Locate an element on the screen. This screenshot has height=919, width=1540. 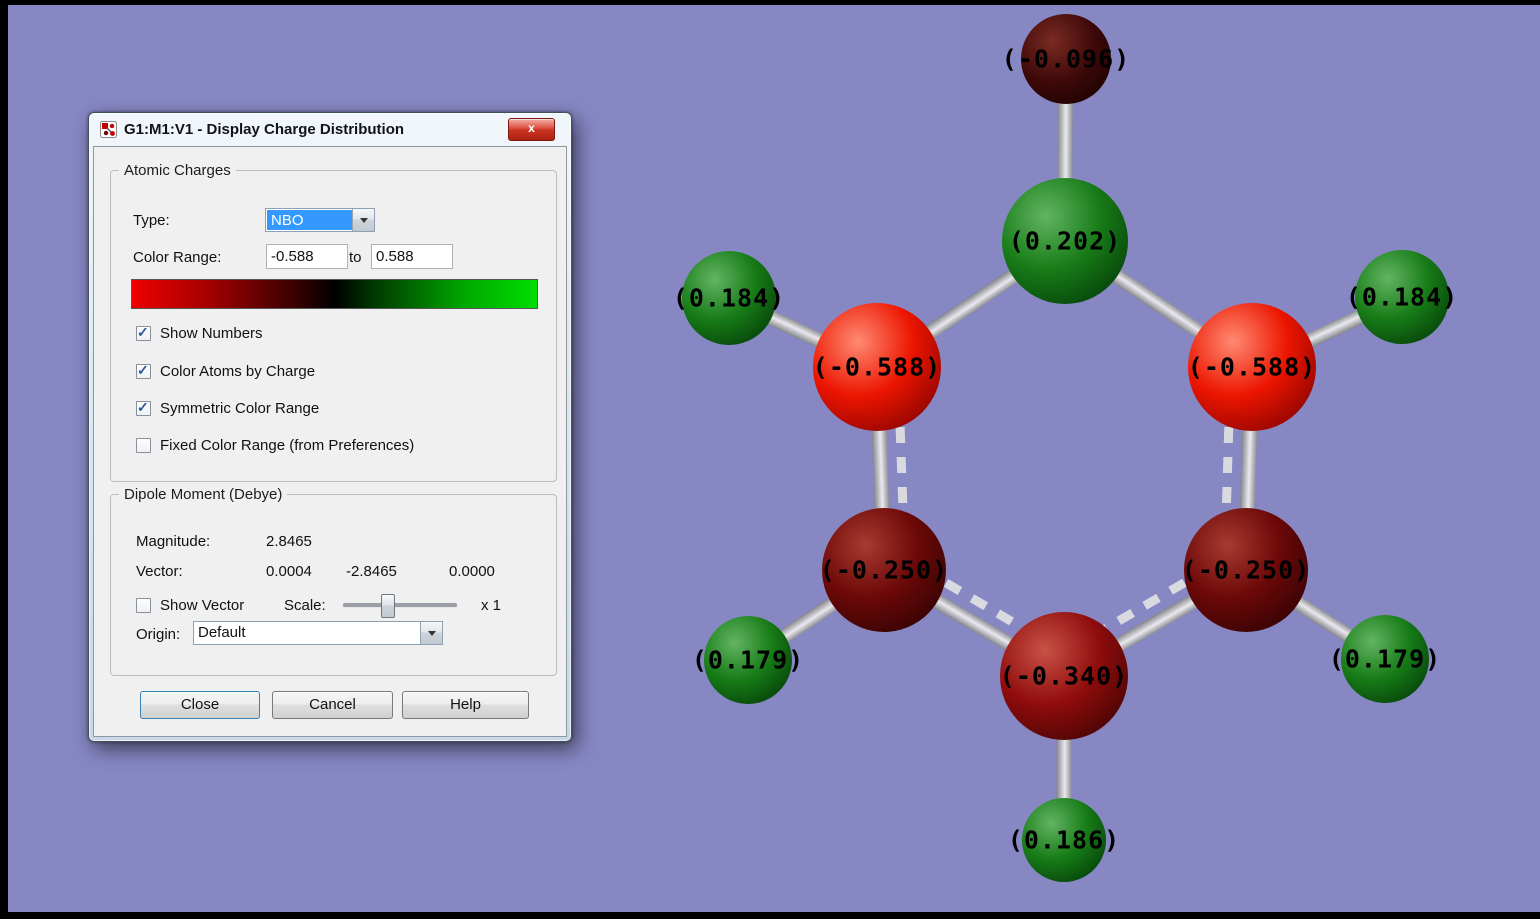
color-range-max-input is located at coordinates (412, 256).